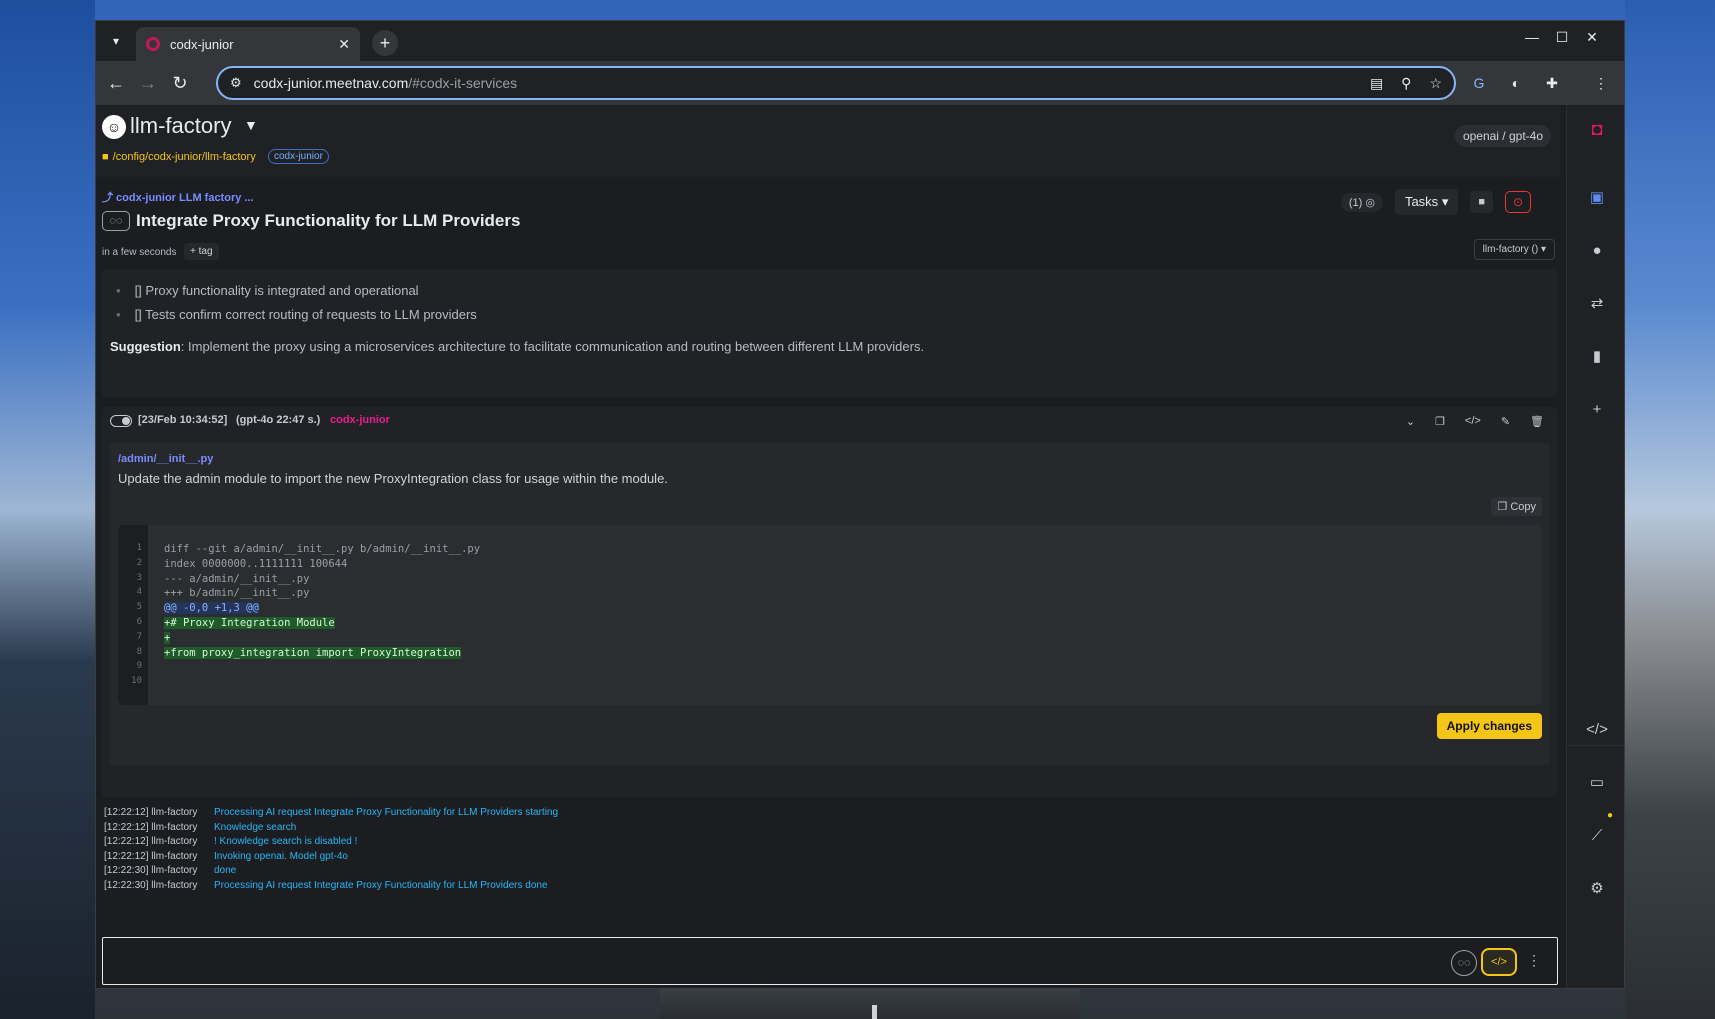  Describe the element at coordinates (153, 44) in the screenshot. I see `favicon-icon` at that location.